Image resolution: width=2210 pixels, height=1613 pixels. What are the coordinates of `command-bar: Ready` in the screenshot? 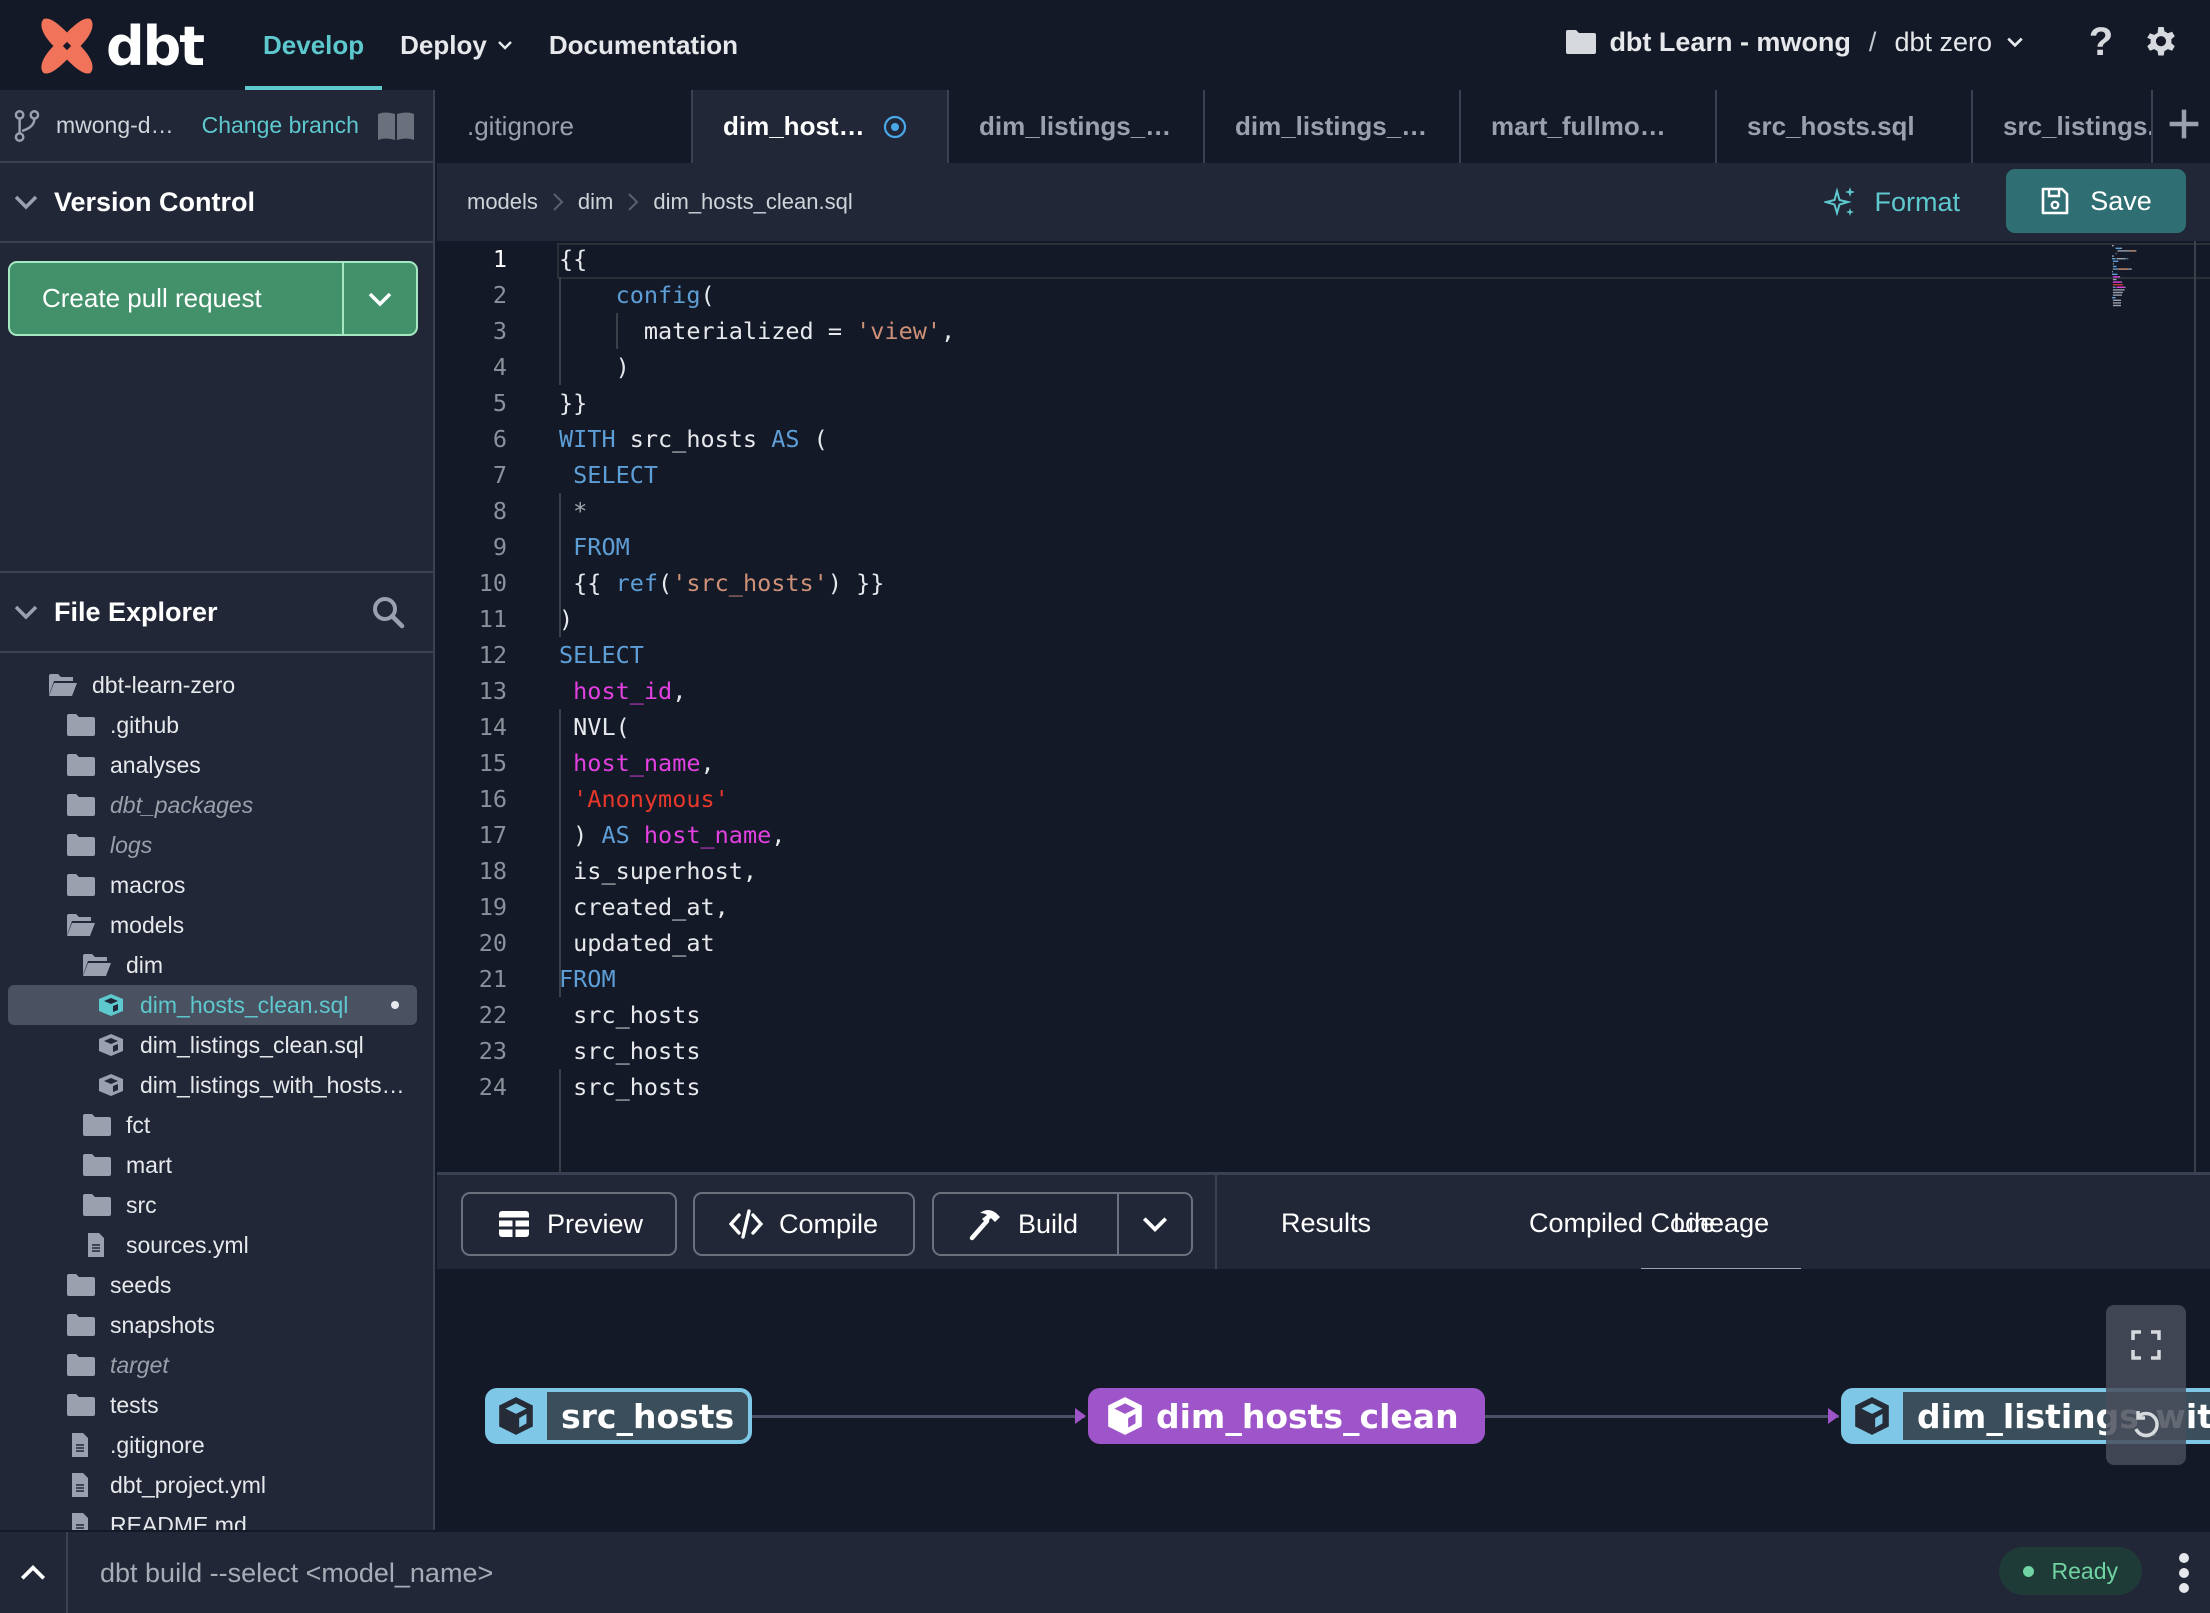 It's located at (1105, 1571).